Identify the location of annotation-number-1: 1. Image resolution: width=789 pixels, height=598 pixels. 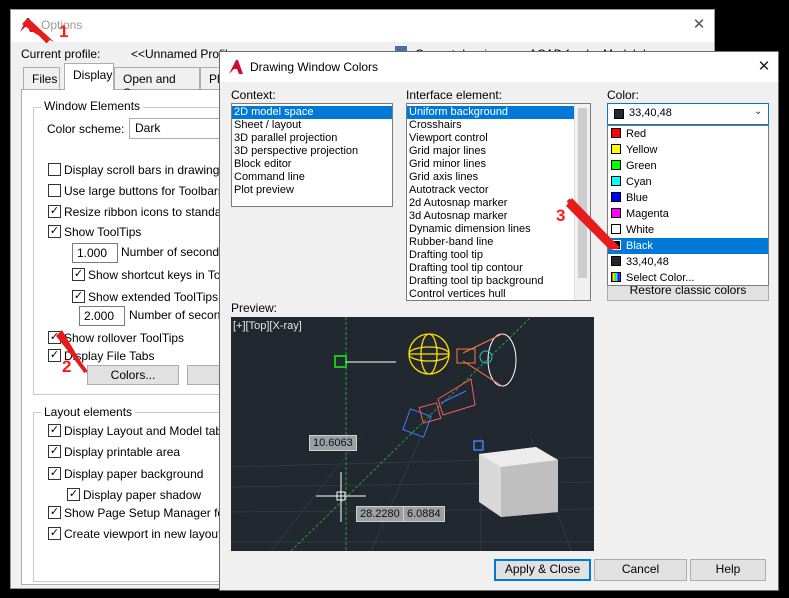
(64, 31).